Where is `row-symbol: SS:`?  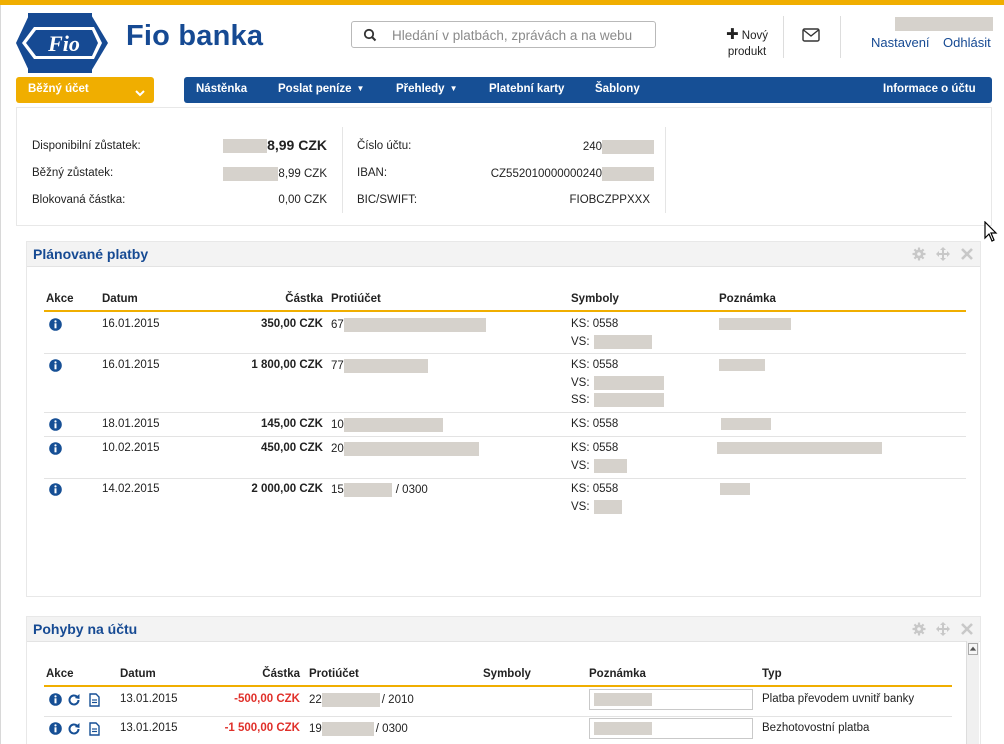 row-symbol: SS: is located at coordinates (617, 400).